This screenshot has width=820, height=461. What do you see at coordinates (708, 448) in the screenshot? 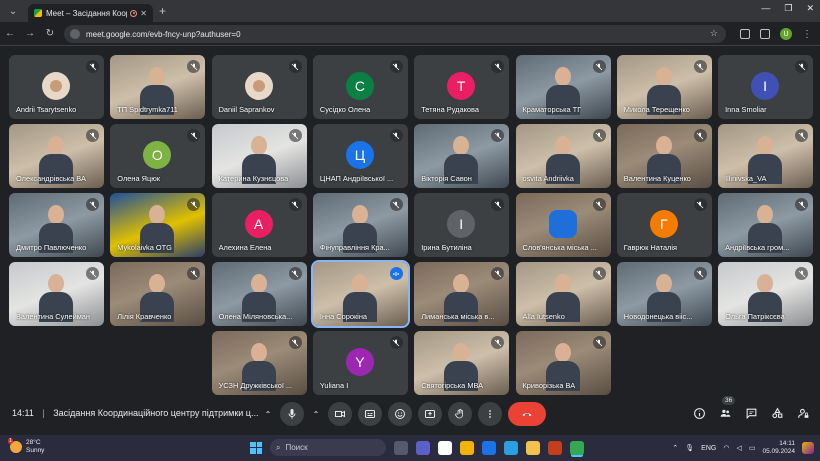
I see `language-indicator: ENG` at bounding box center [708, 448].